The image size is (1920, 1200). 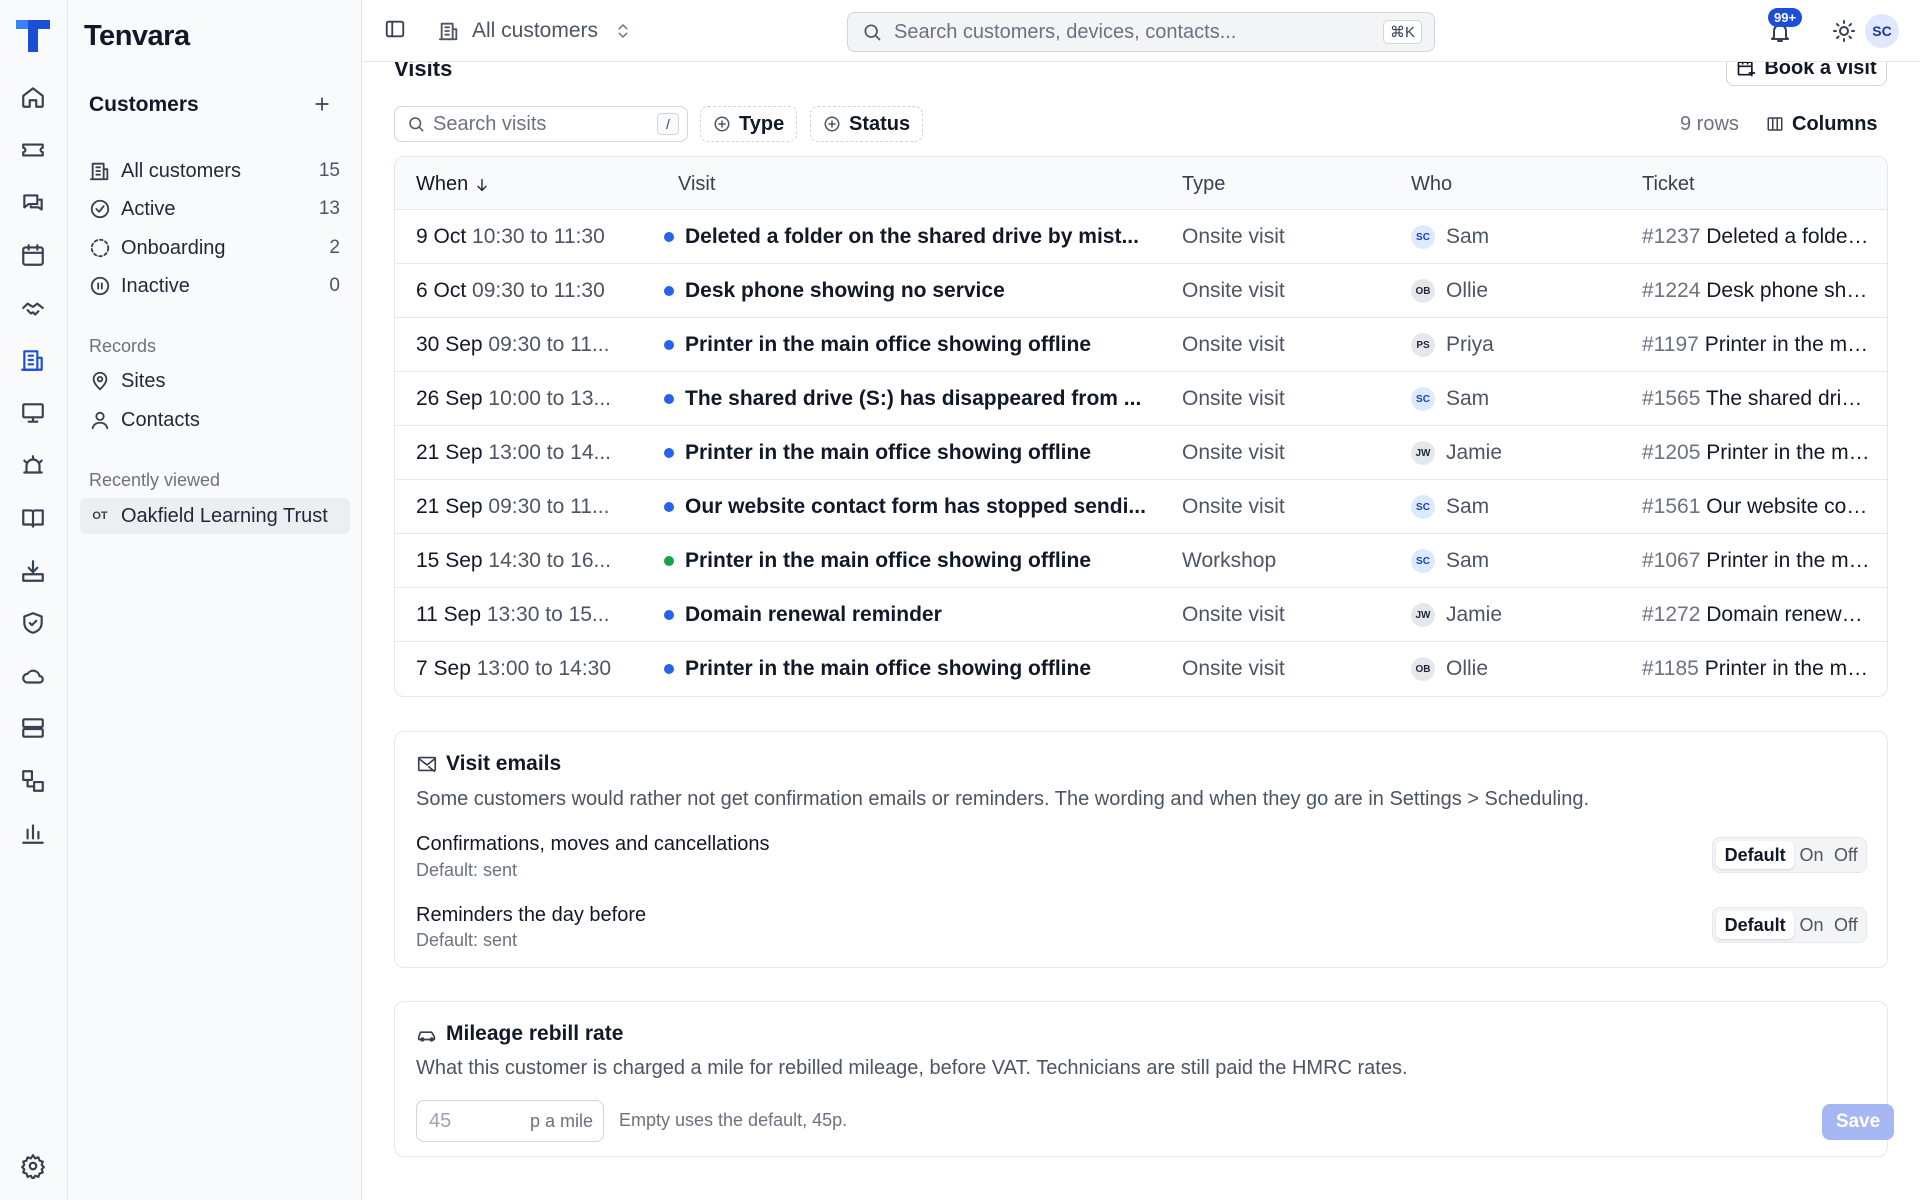 What do you see at coordinates (329, 170) in the screenshot?
I see `sidebar-item-count: 15` at bounding box center [329, 170].